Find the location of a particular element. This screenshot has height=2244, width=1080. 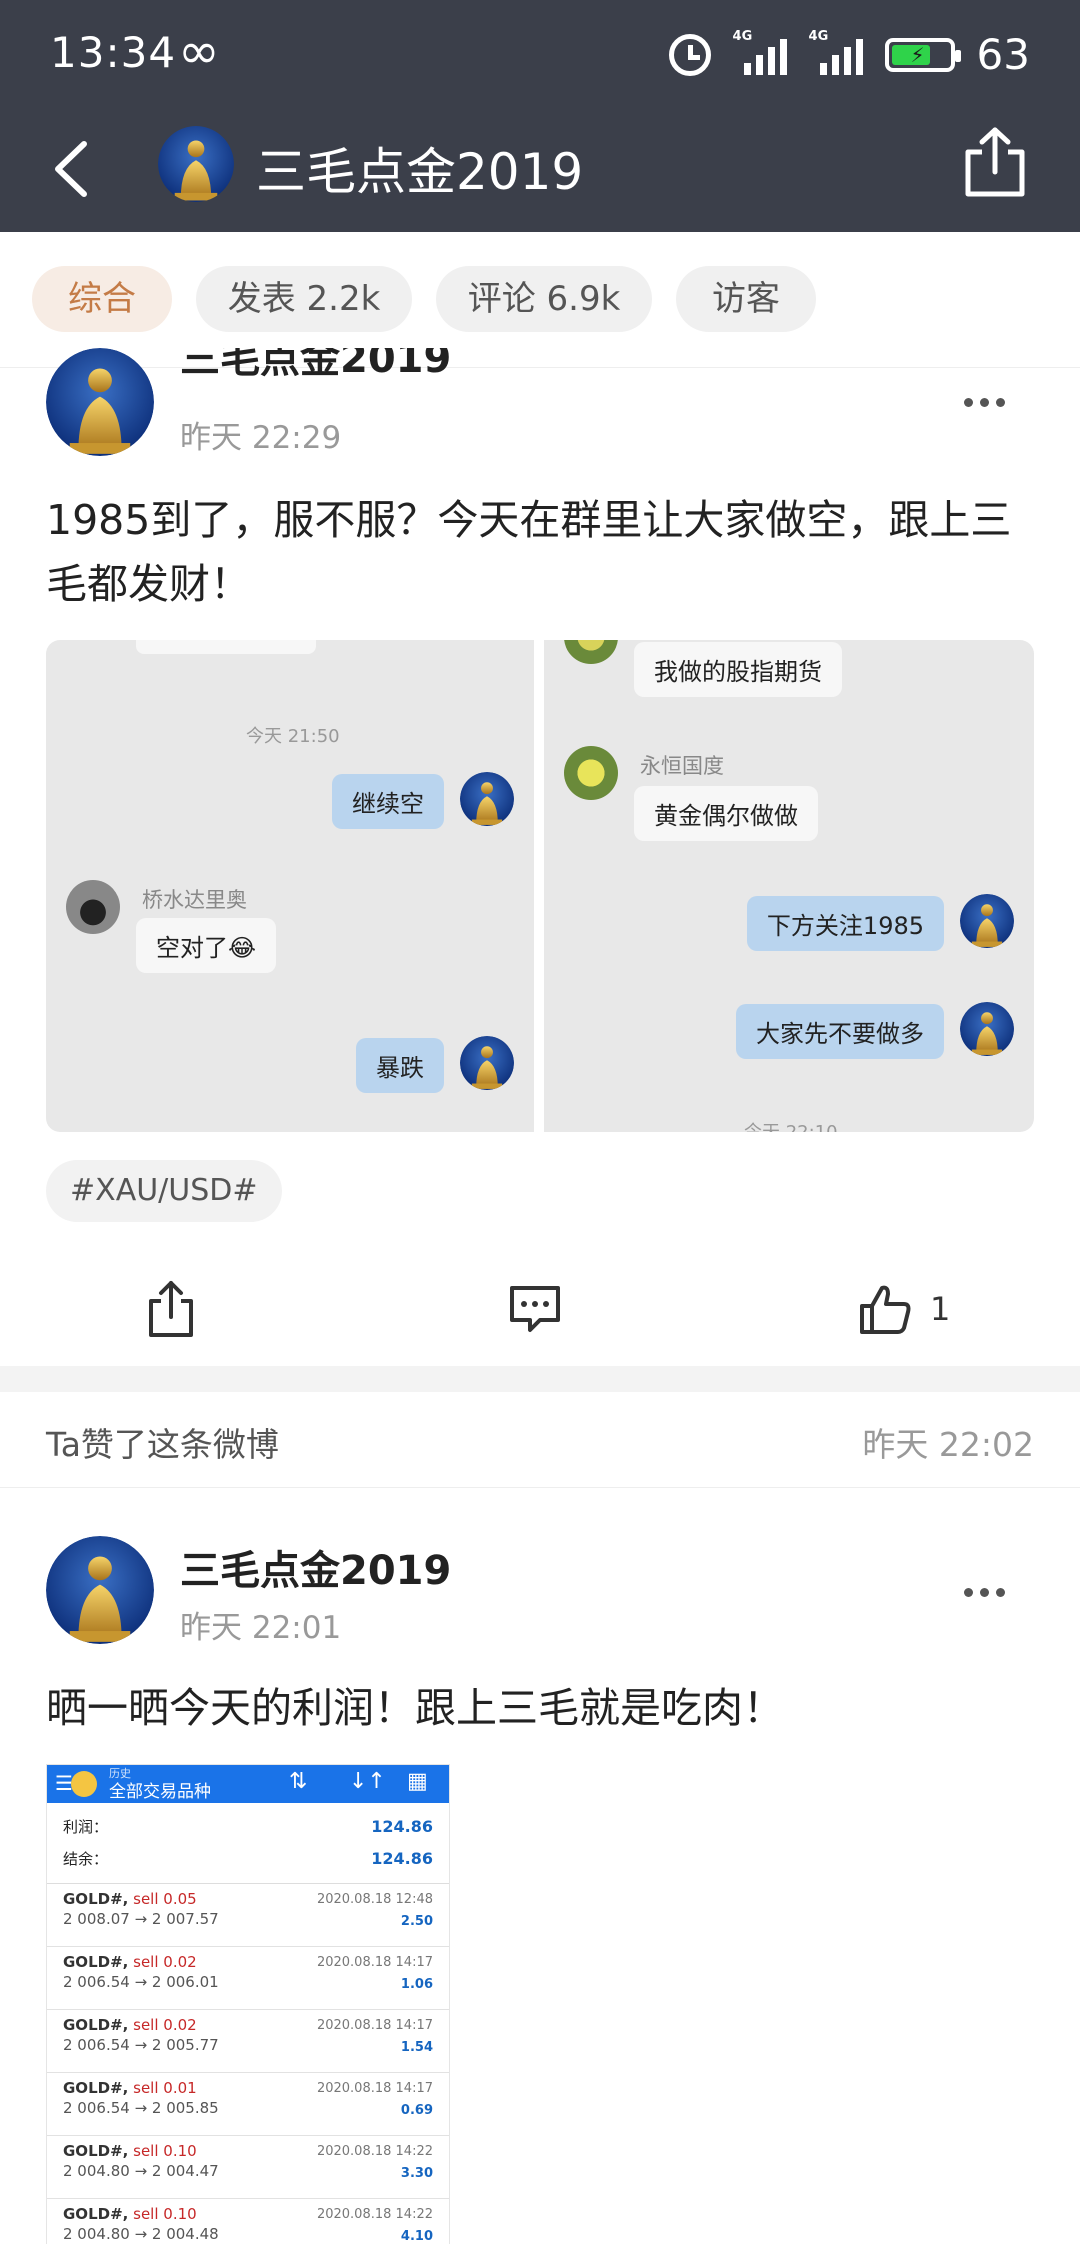

tab-comments: 评论 6.9k is located at coordinates (544, 299).